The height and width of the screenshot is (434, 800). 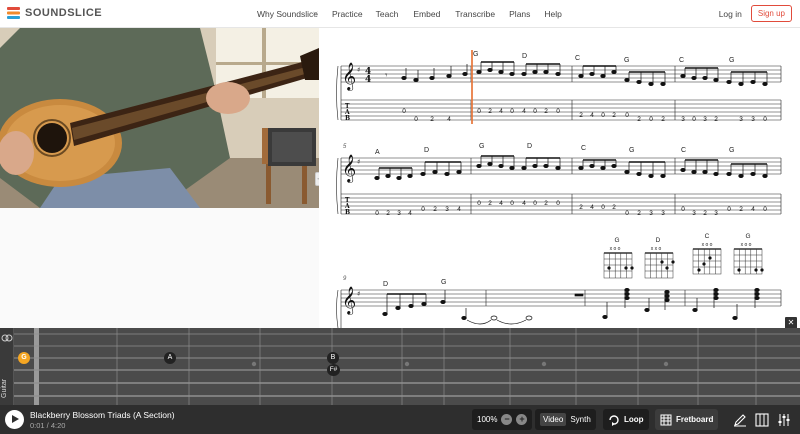 I want to click on fretboard-toggle: Fretboard, so click(x=687, y=419).